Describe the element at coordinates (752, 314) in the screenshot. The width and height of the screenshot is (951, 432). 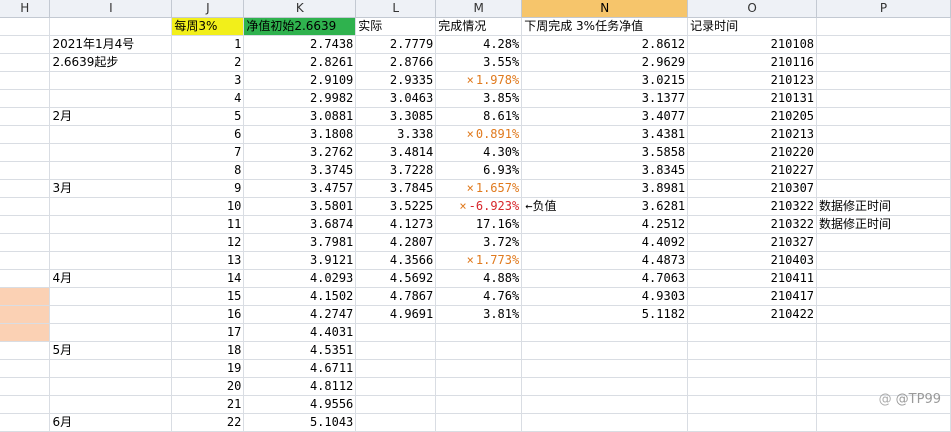
I see `cell-o: 210422` at that location.